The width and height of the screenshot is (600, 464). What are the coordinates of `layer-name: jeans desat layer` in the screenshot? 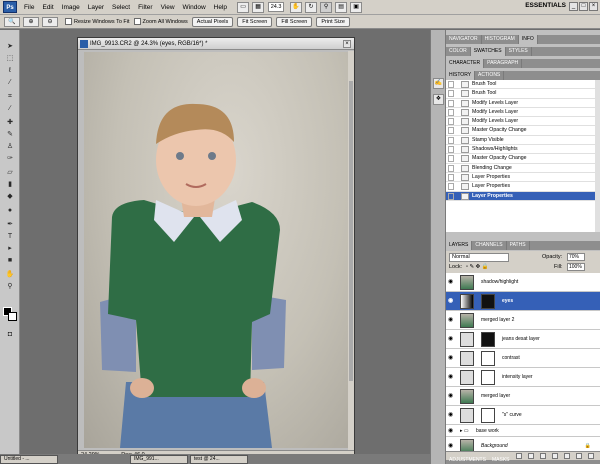 It's located at (521, 339).